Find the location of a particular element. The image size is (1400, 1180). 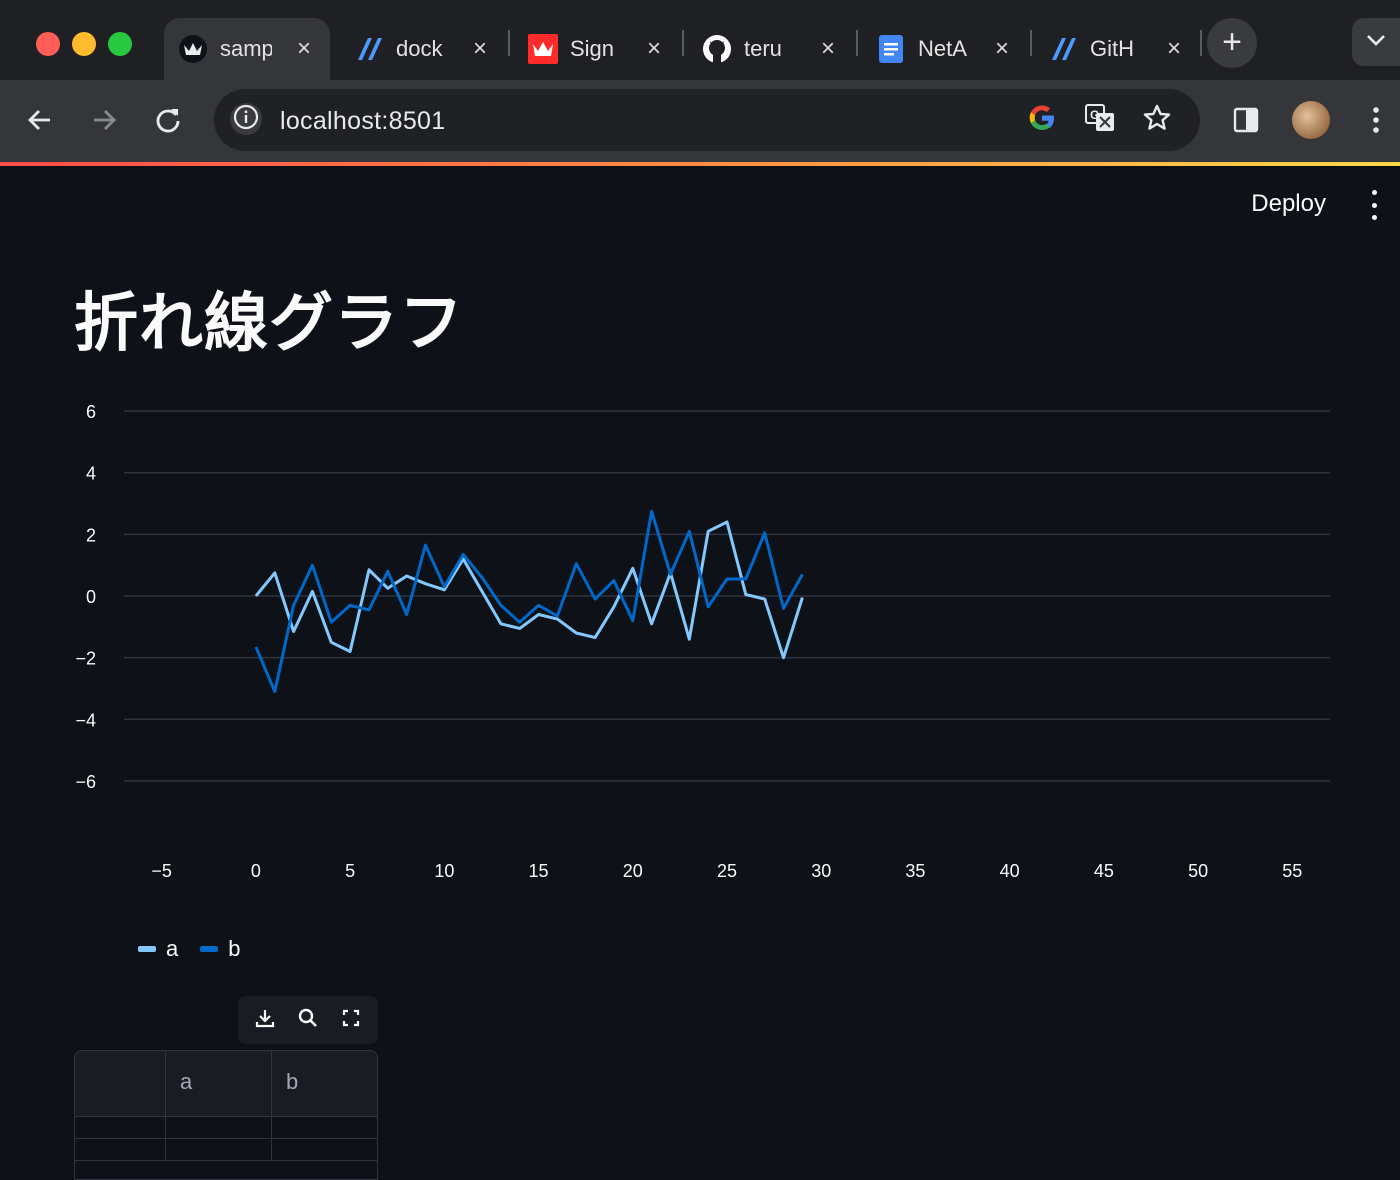

profile-avatar is located at coordinates (1311, 120).